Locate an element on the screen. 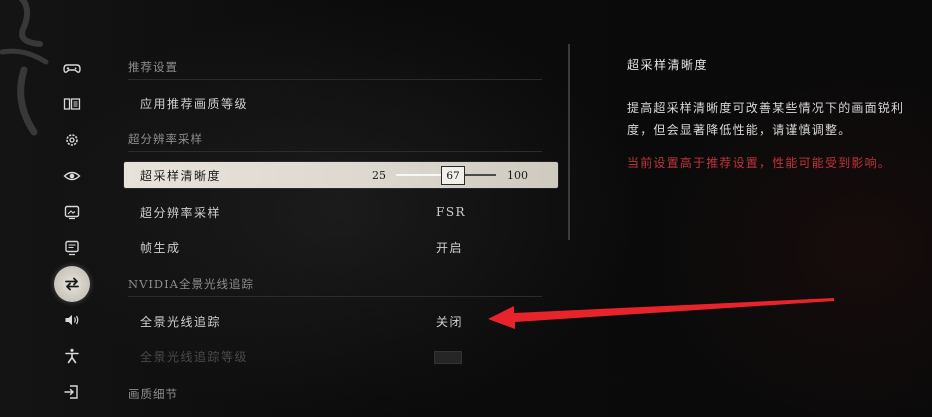  sidebar-item-graphics is located at coordinates (72, 284).